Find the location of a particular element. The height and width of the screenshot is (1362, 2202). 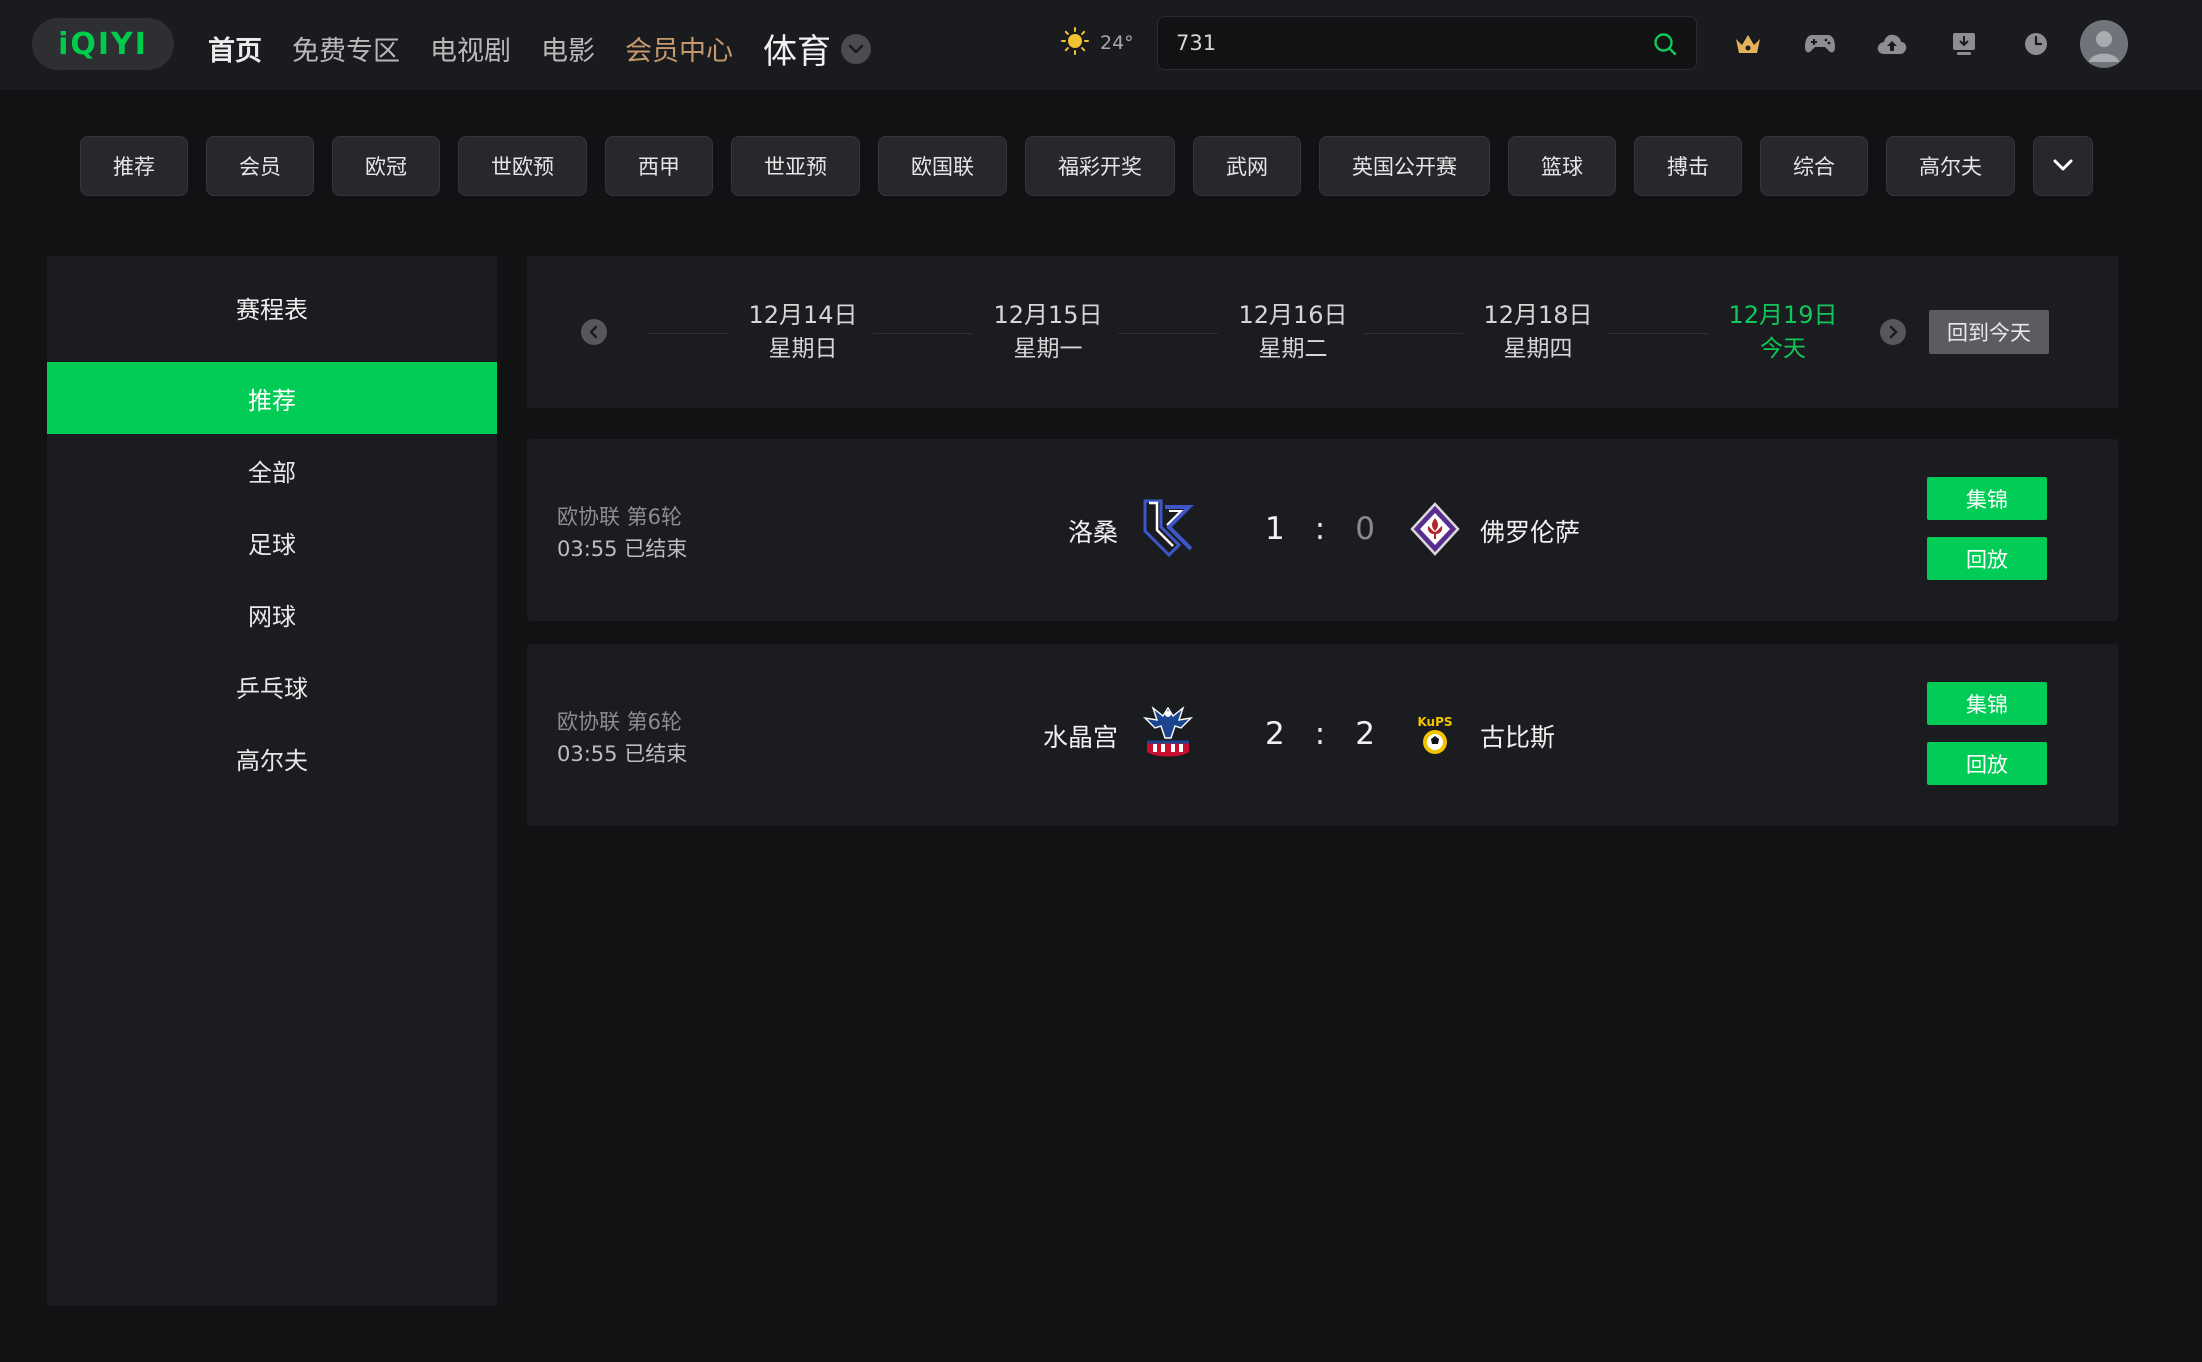

away-team-name: 古比斯 is located at coordinates (1518, 737).